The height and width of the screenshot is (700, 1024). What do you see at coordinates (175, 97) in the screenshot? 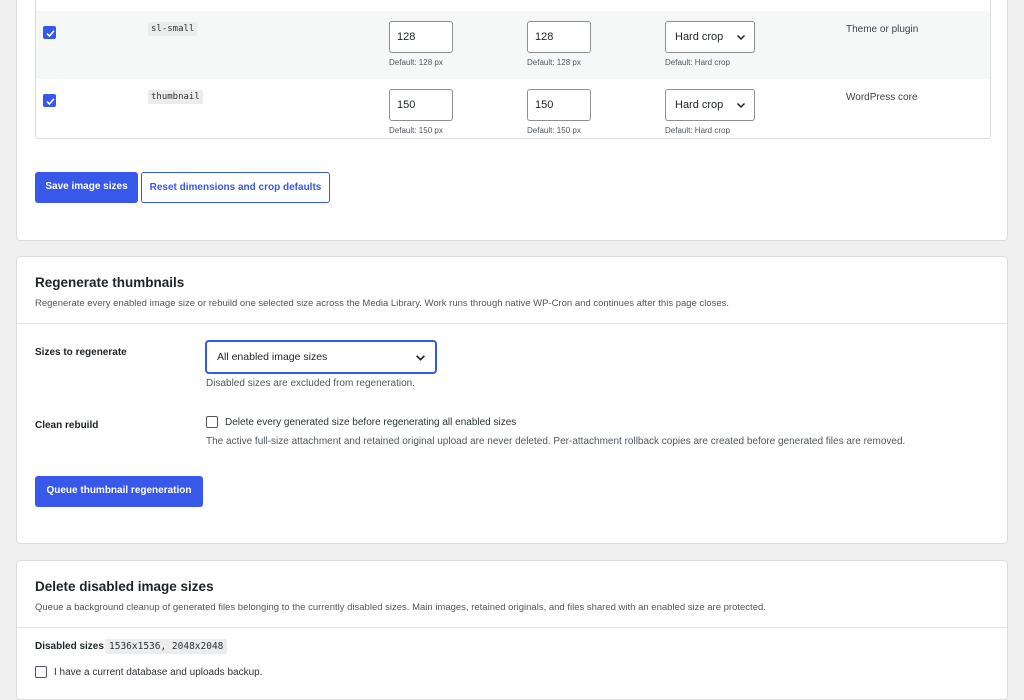
I see `size-name: thumbnail` at bounding box center [175, 97].